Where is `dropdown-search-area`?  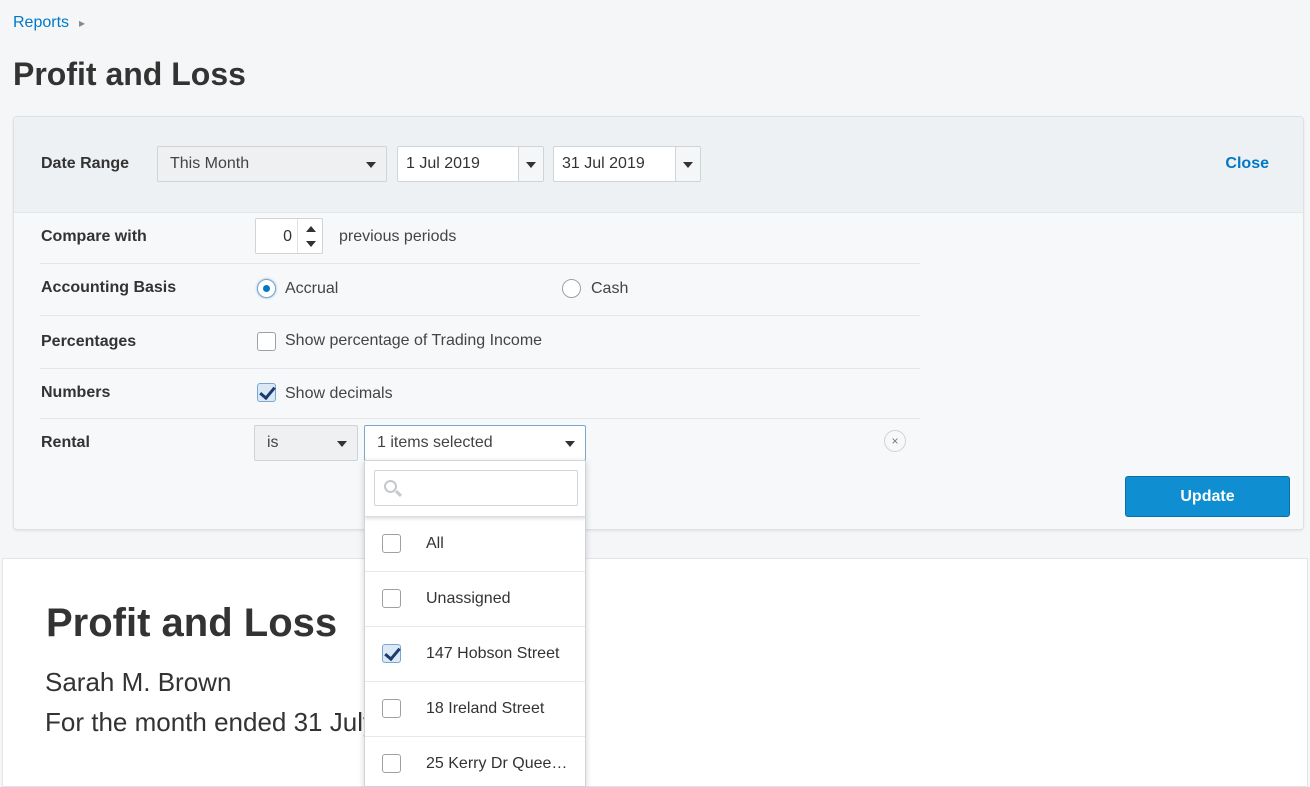 dropdown-search-area is located at coordinates (475, 489).